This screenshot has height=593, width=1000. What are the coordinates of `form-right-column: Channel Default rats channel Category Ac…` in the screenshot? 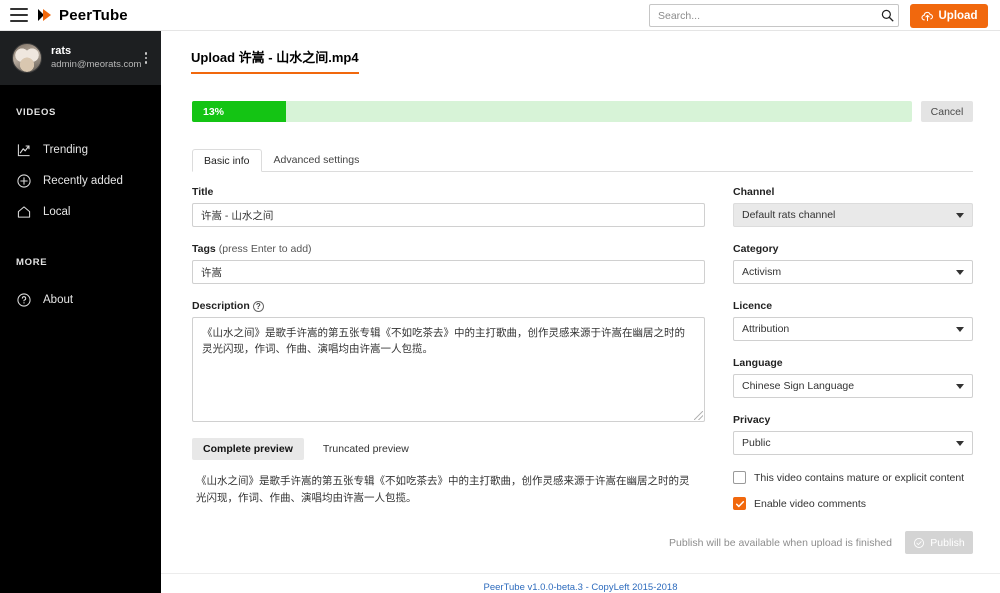 It's located at (853, 348).